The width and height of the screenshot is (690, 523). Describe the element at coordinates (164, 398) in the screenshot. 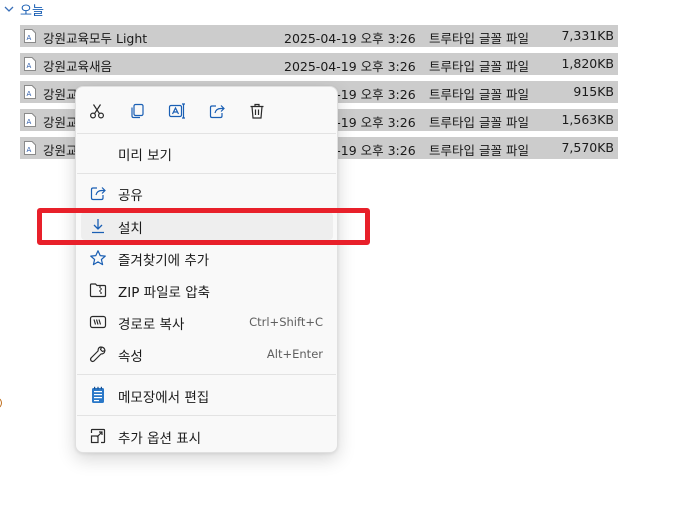

I see `menu-item-label: 메모장에서 편집` at that location.